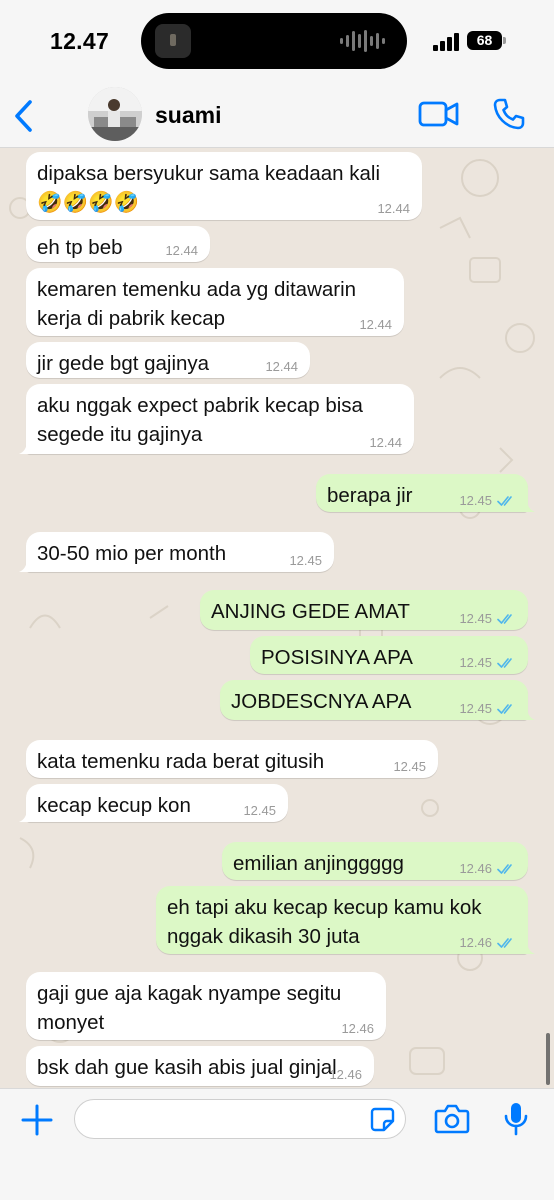  I want to click on voice-message-button, so click(516, 1119).